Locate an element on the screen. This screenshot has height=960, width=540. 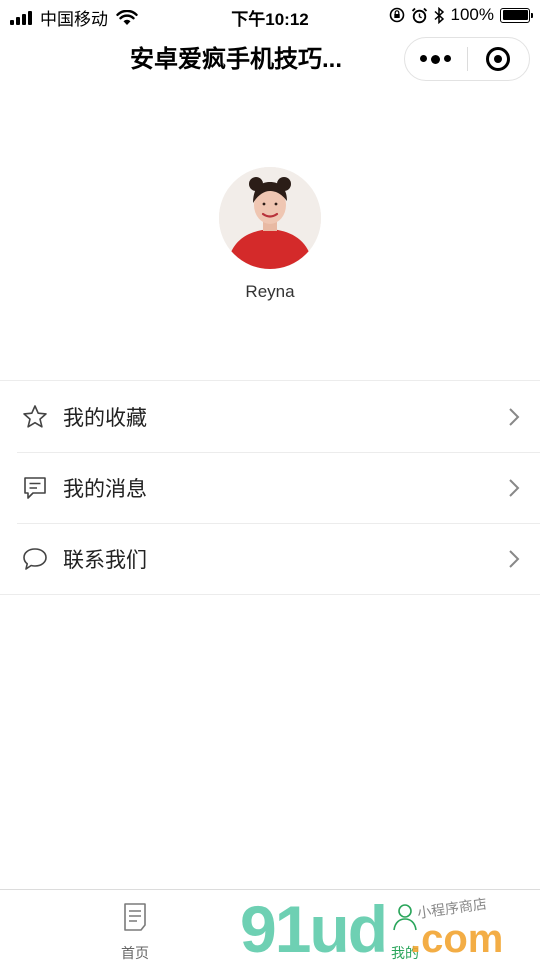
carrier-name: 中国移动 is located at coordinates (74, 19).